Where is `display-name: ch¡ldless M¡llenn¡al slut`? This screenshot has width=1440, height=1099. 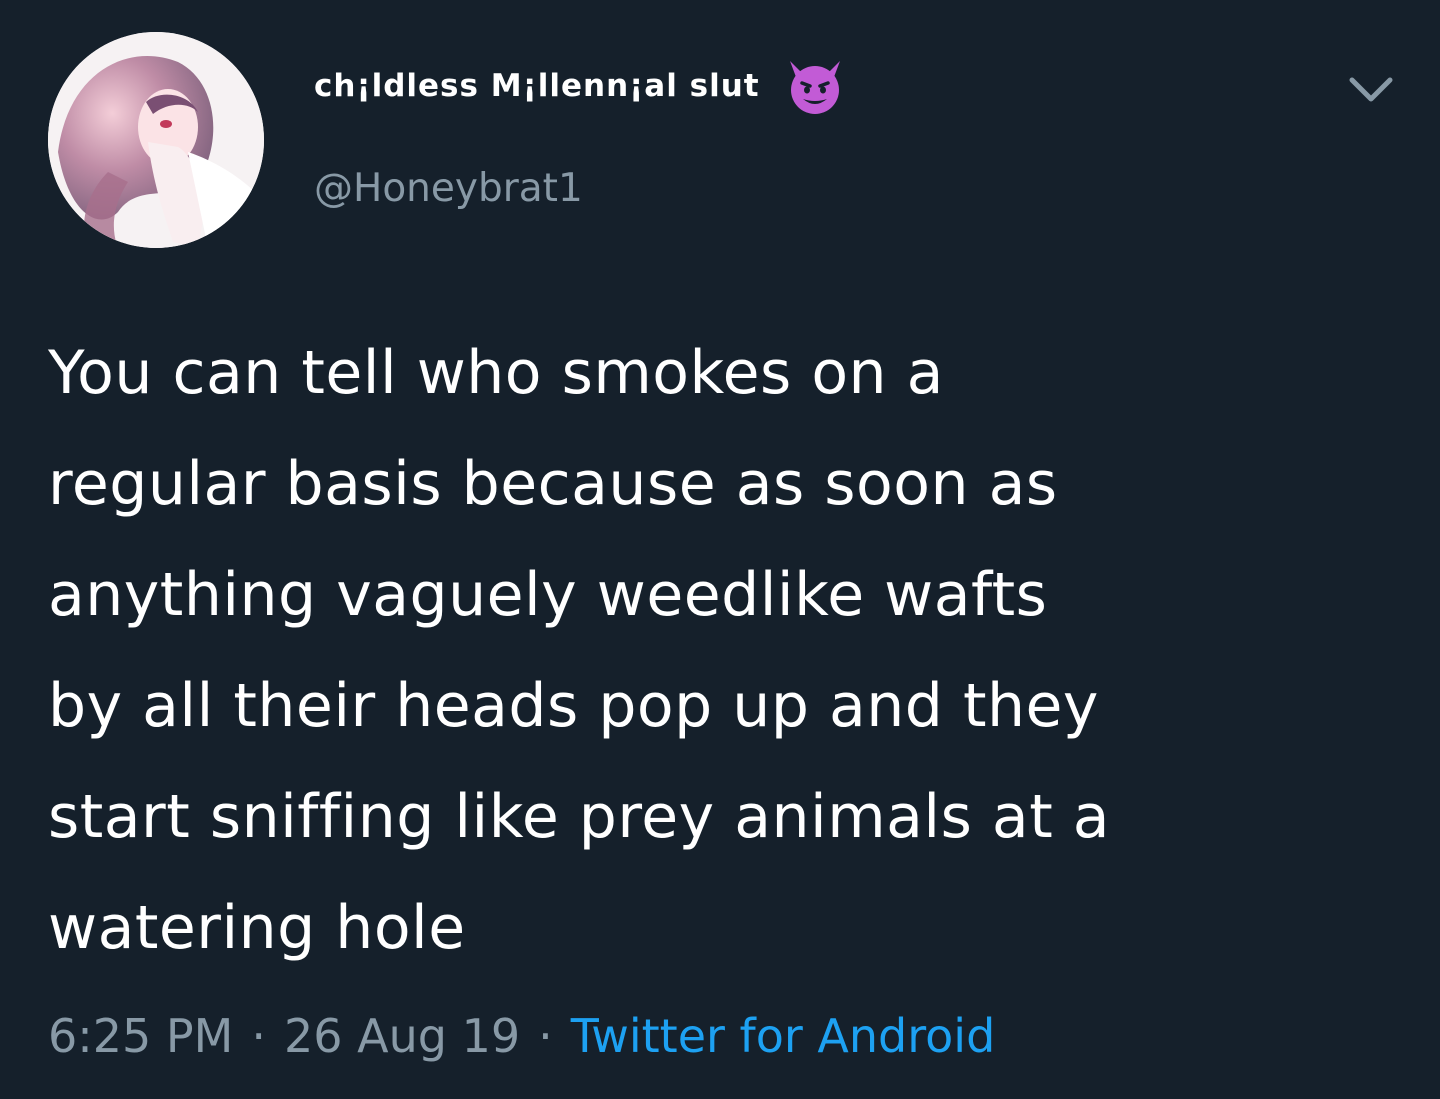 display-name: ch¡ldless M¡llenn¡al slut is located at coordinates (537, 86).